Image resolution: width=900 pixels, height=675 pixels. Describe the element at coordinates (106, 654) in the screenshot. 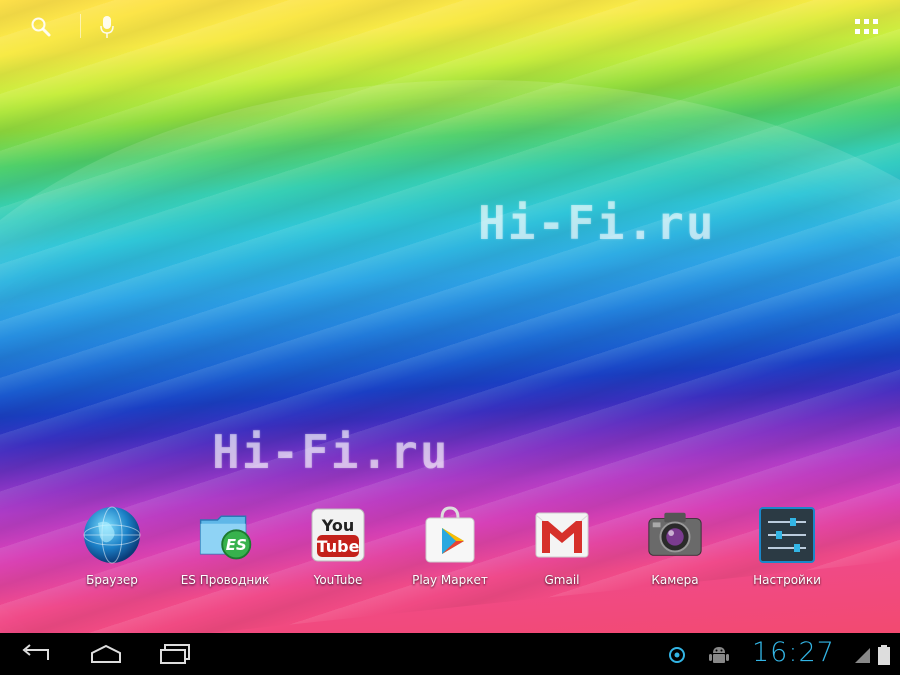

I see `home-icon` at that location.